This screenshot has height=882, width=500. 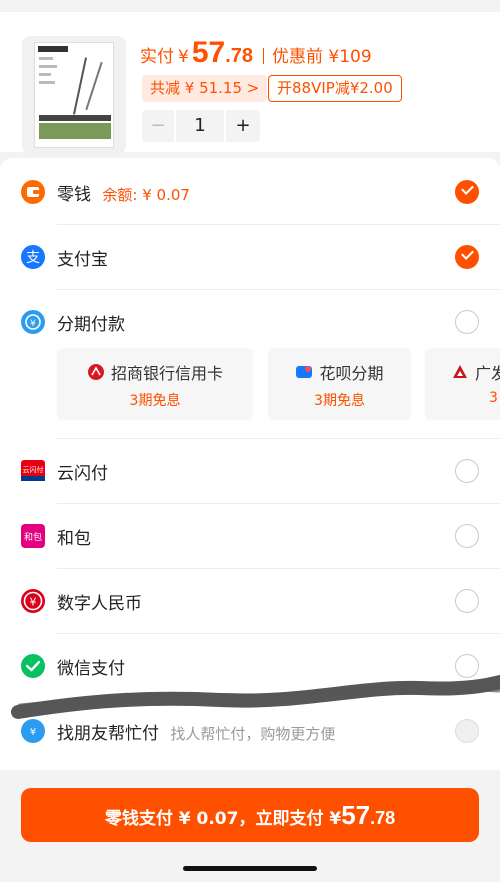 I want to click on vip-discount-tag: 开88VIP减¥2.00, so click(x=335, y=88).